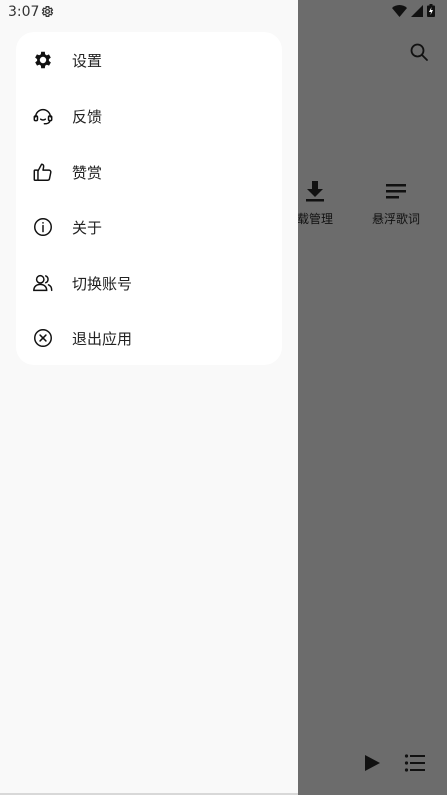  Describe the element at coordinates (43, 227) in the screenshot. I see `info-icon` at that location.